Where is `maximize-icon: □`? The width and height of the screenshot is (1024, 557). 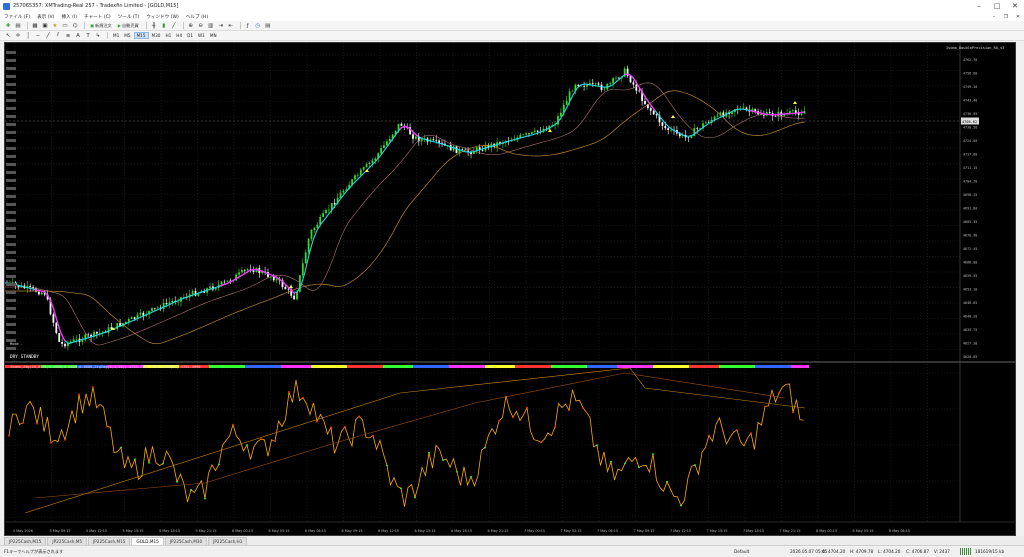 maximize-icon: □ is located at coordinates (997, 6).